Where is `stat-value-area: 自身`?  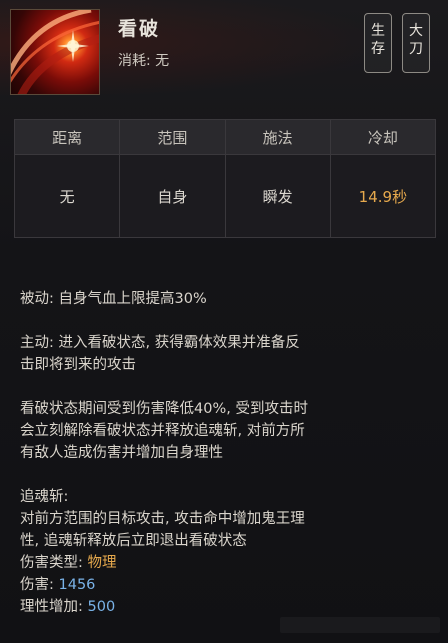 stat-value-area: 自身 is located at coordinates (172, 196).